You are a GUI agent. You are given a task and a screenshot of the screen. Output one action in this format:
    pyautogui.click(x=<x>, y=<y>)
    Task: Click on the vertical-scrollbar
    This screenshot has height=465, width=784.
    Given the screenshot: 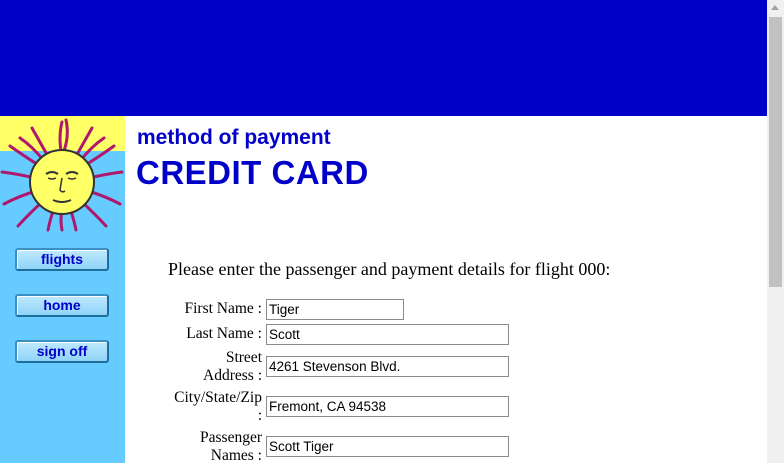 What is the action you would take?
    pyautogui.click(x=775, y=231)
    